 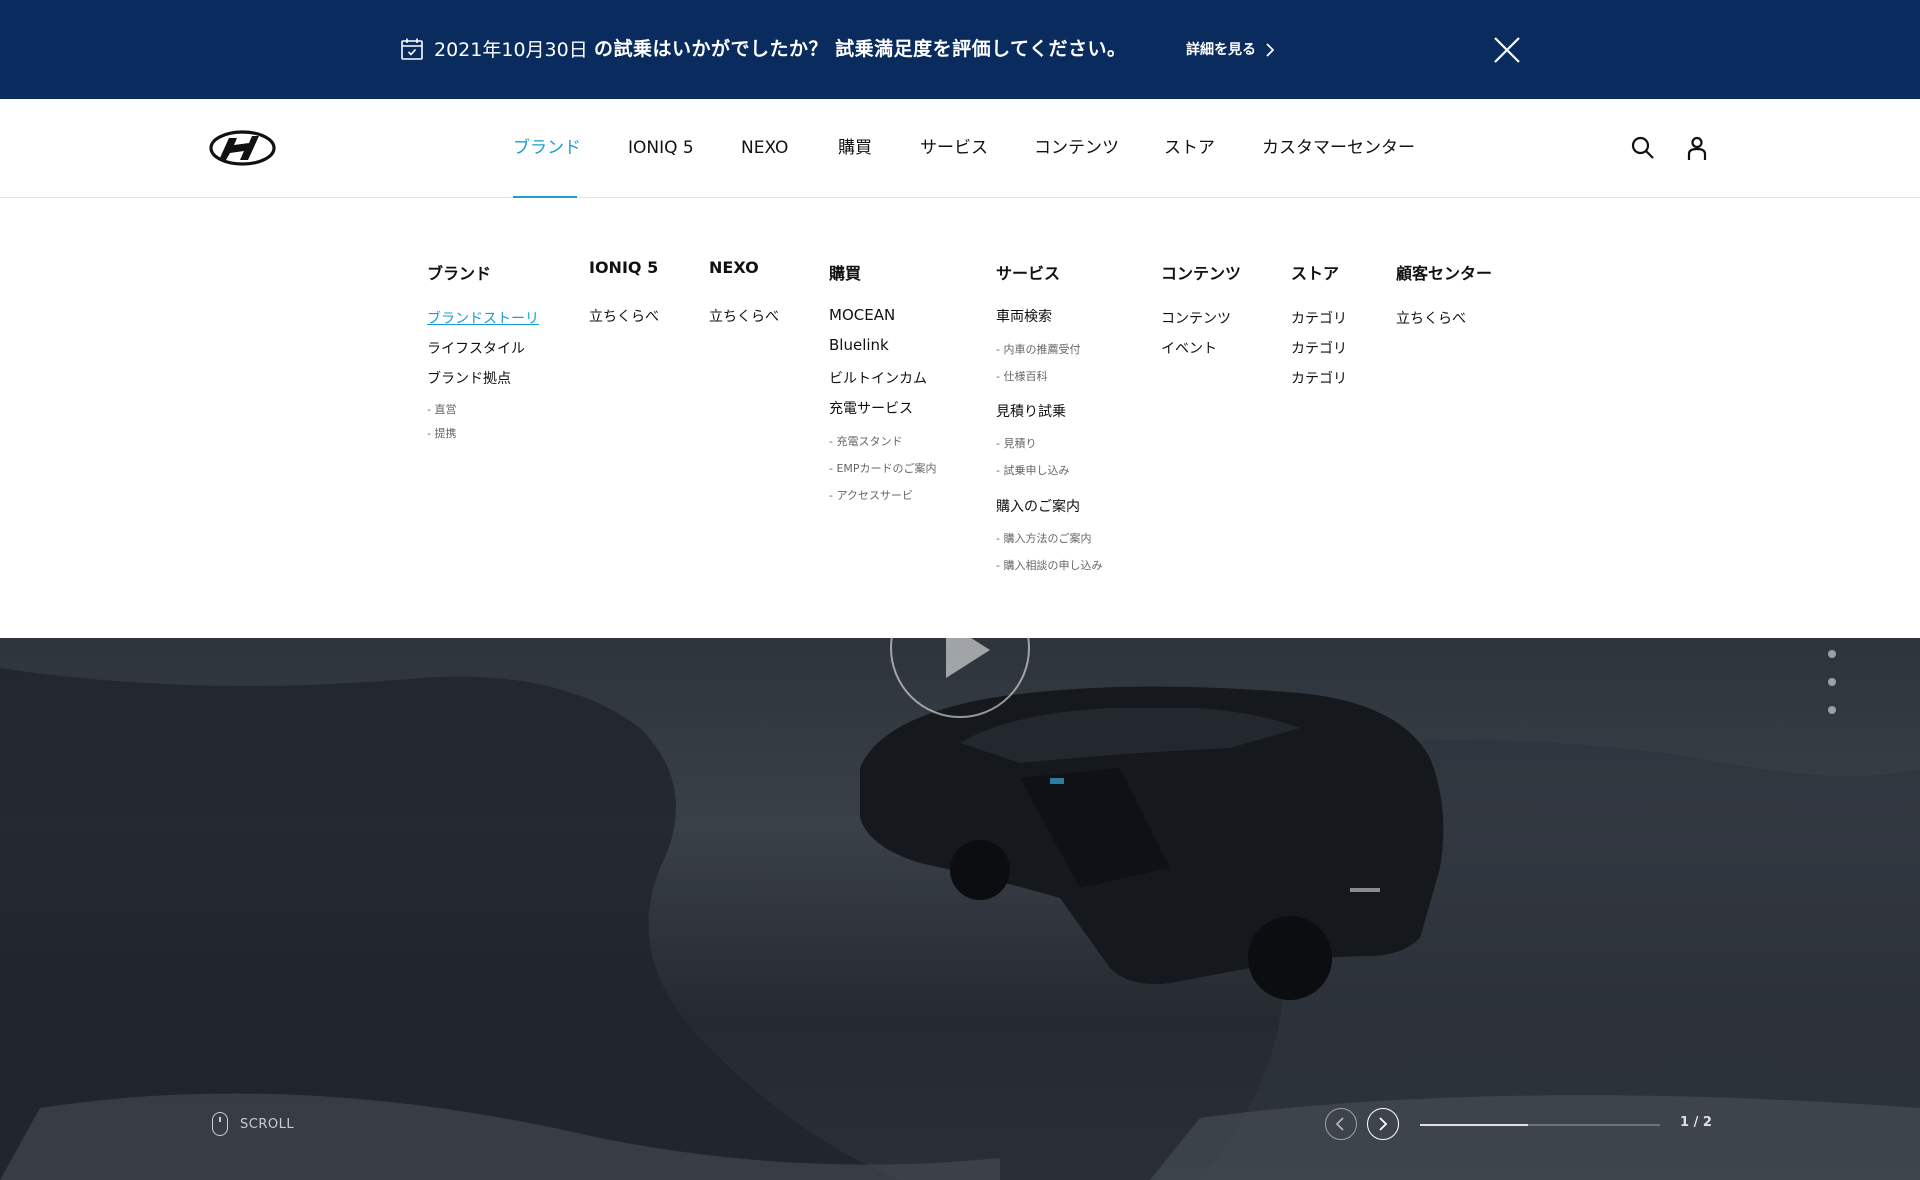 I want to click on detail-link-label: 詳細を見る, so click(x=1221, y=50).